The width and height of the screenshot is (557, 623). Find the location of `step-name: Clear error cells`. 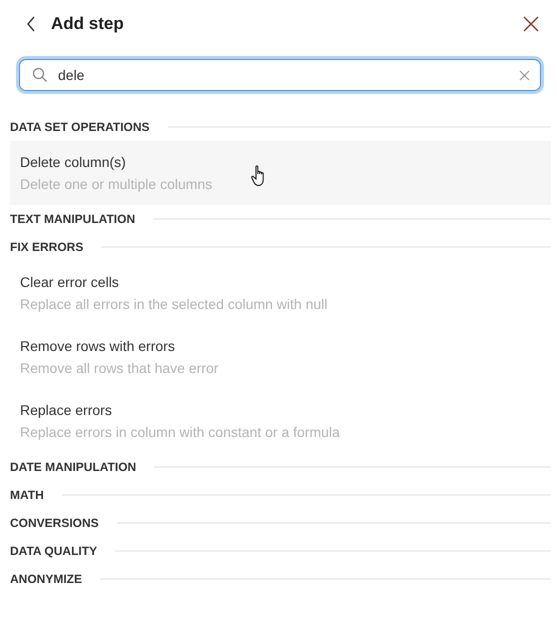

step-name: Clear error cells is located at coordinates (70, 282).